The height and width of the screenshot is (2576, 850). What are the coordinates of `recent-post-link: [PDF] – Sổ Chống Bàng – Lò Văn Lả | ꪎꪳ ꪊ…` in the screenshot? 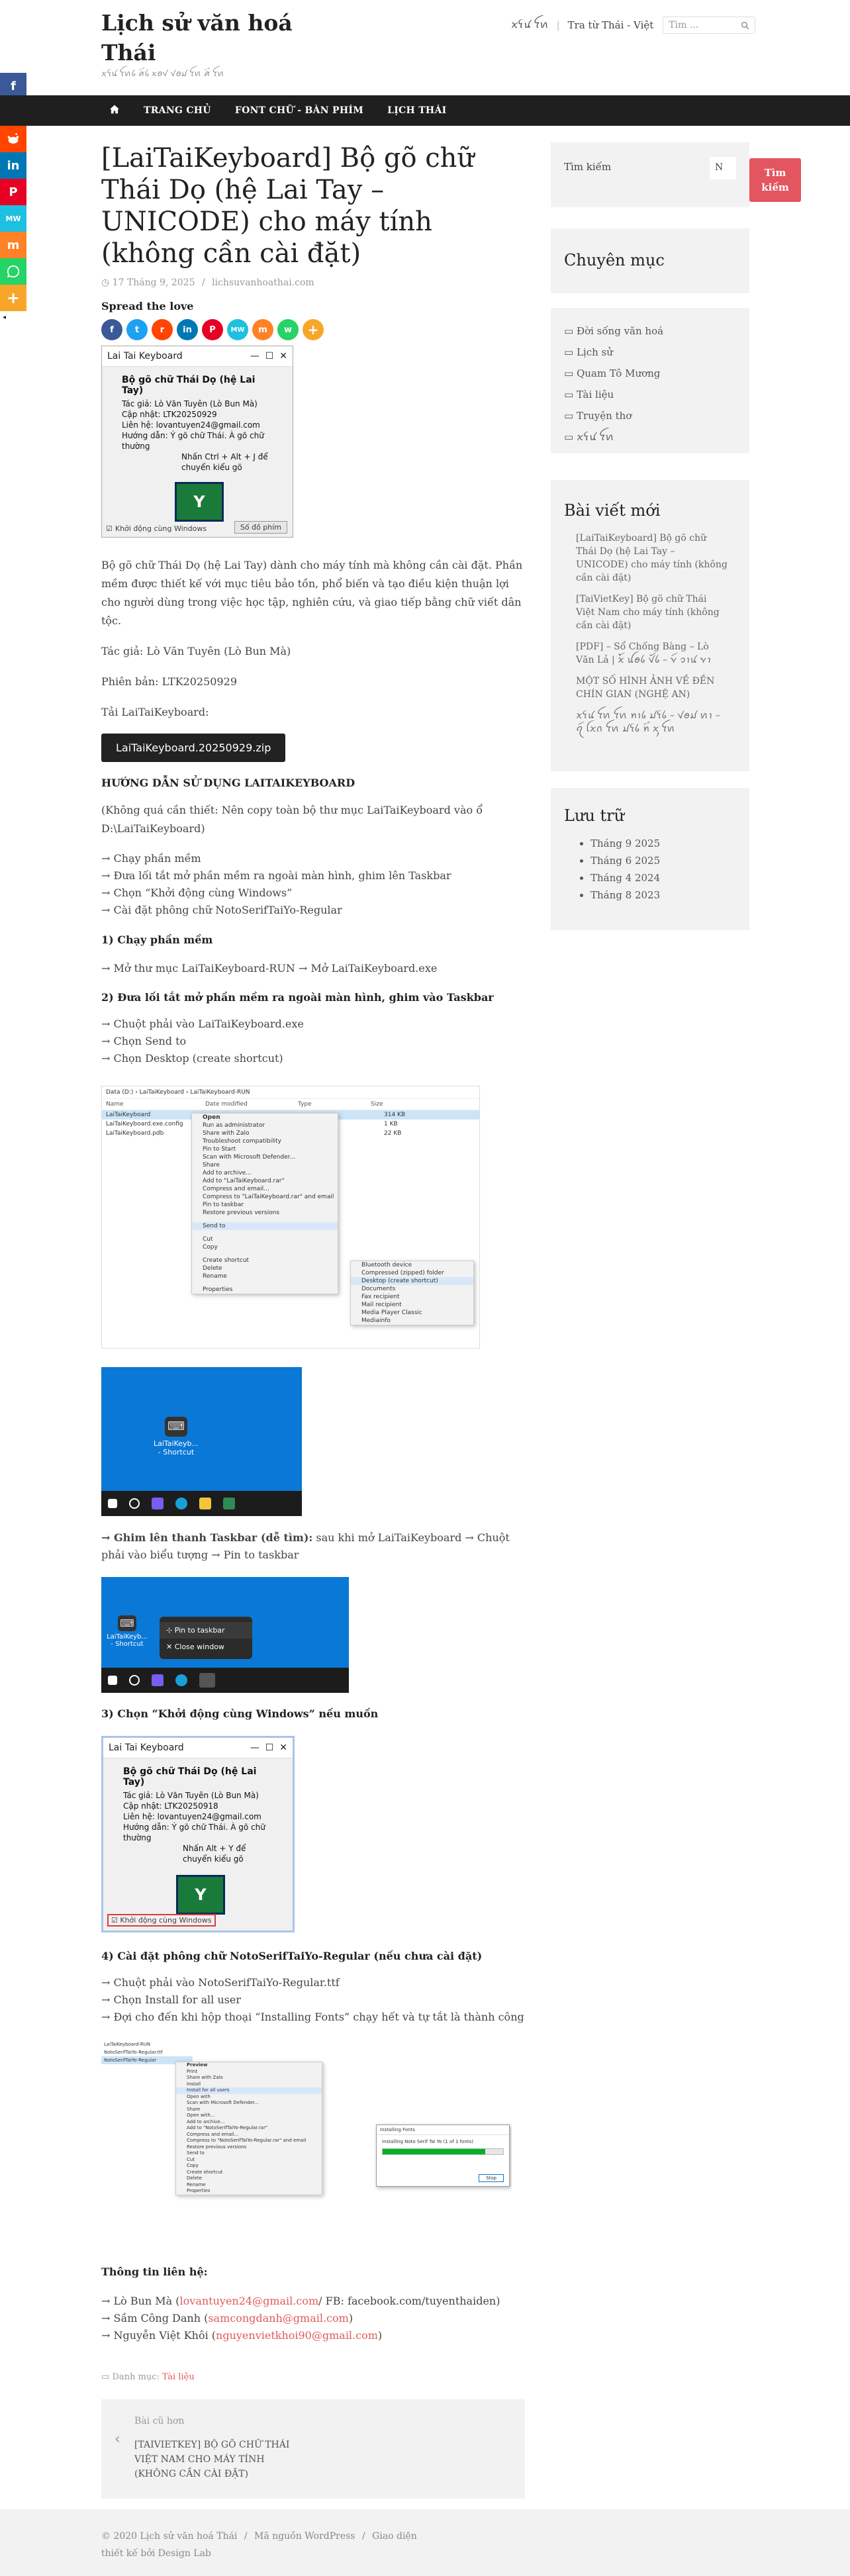 It's located at (652, 653).